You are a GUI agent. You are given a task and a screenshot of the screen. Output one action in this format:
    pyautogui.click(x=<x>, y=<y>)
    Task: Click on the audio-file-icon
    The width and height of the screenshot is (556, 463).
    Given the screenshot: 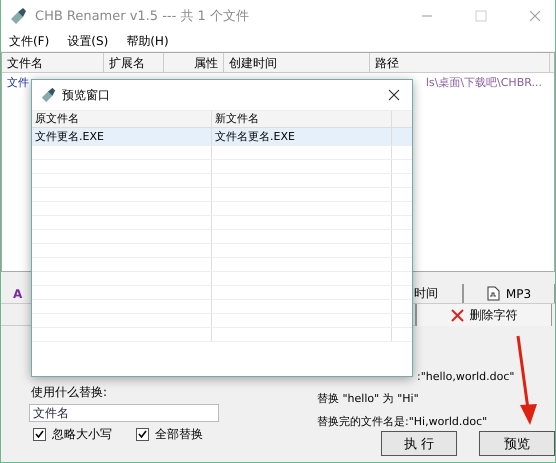 What is the action you would take?
    pyautogui.click(x=493, y=293)
    